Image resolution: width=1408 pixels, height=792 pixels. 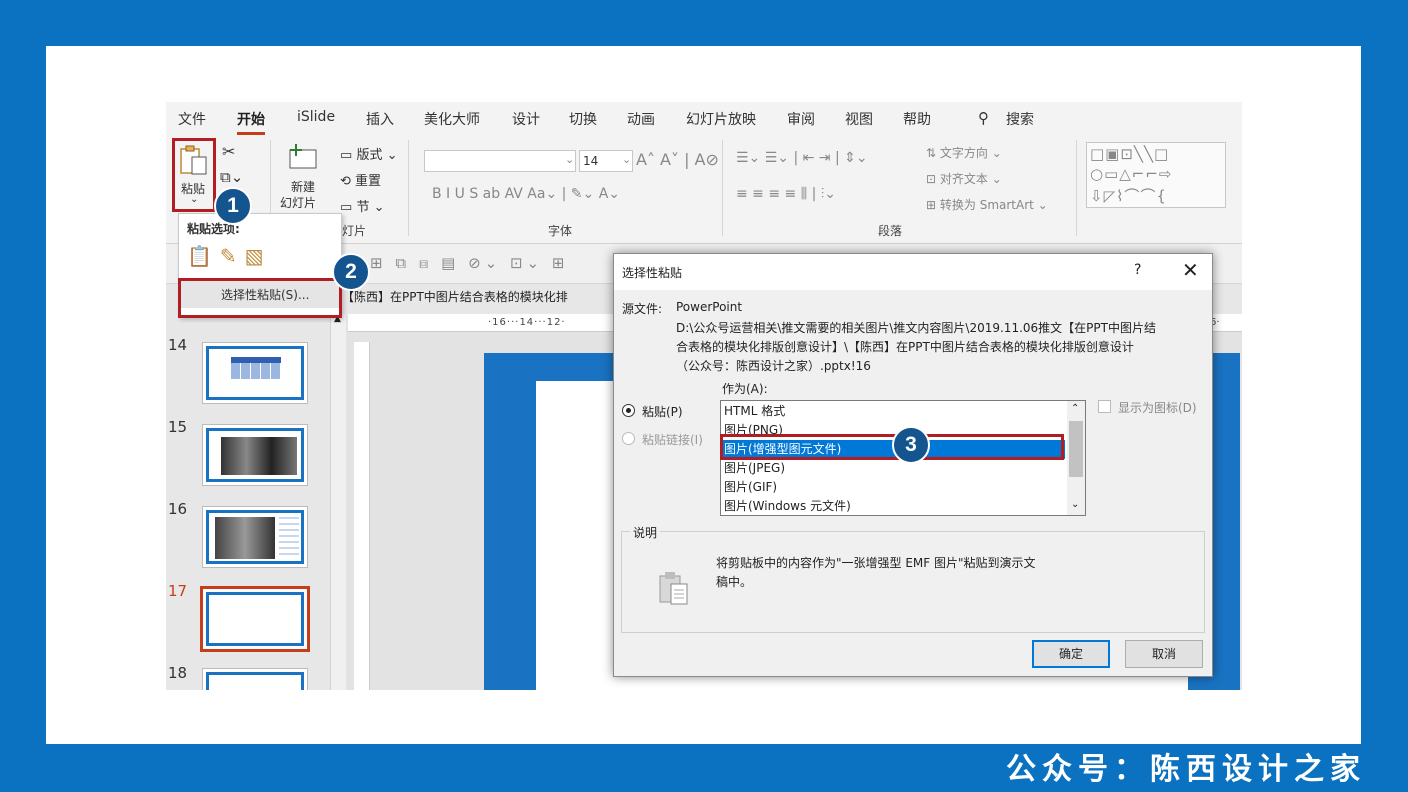 What do you see at coordinates (913, 578) in the screenshot?
I see `description-group: 说明 将剪贴板中的内容作为"一张增强型 EMF 图片"粘贴到演示文 稿中。` at bounding box center [913, 578].